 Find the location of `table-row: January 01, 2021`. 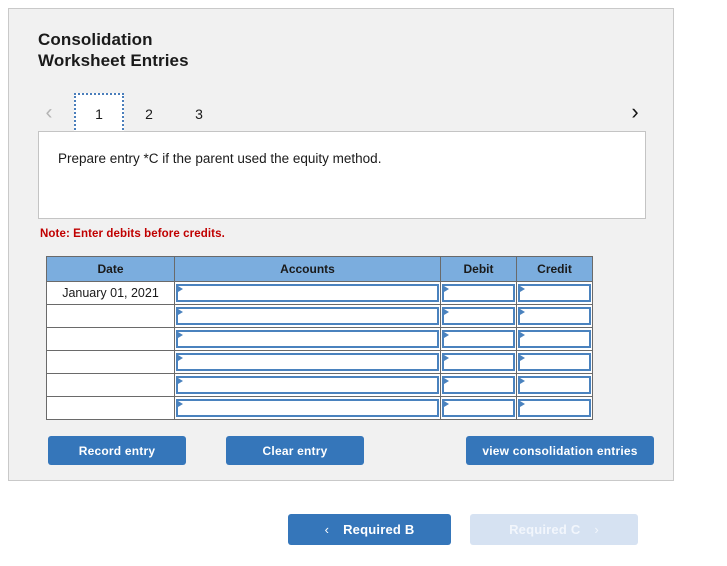

table-row: January 01, 2021 is located at coordinates (319, 293).